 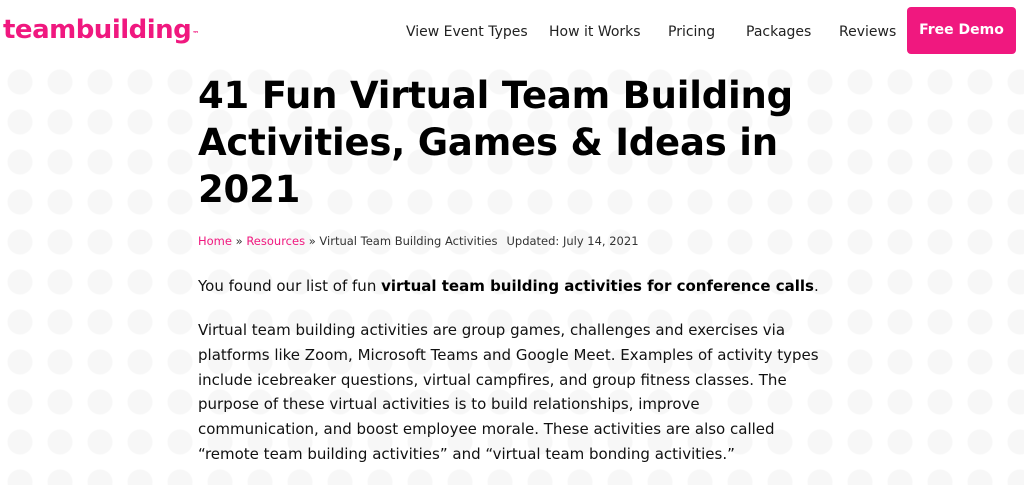 I want to click on breadcrumb-current: Virtual Team Building Activities, so click(x=408, y=241).